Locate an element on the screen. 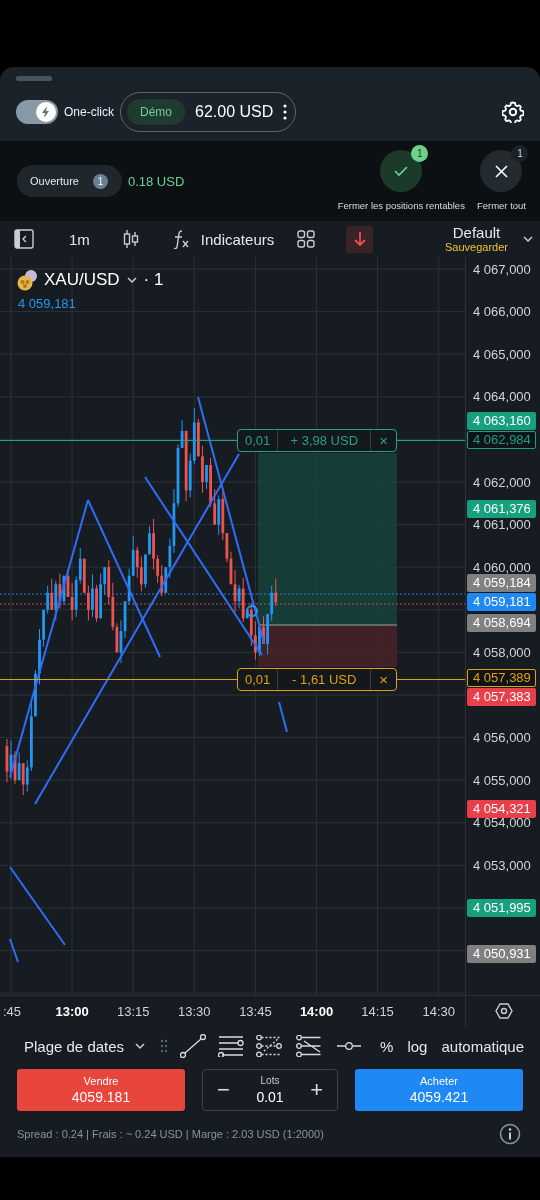 Image resolution: width=540 pixels, height=1200 pixels. order-line-label: 0,01 + 3,98 USD × is located at coordinates (317, 440).